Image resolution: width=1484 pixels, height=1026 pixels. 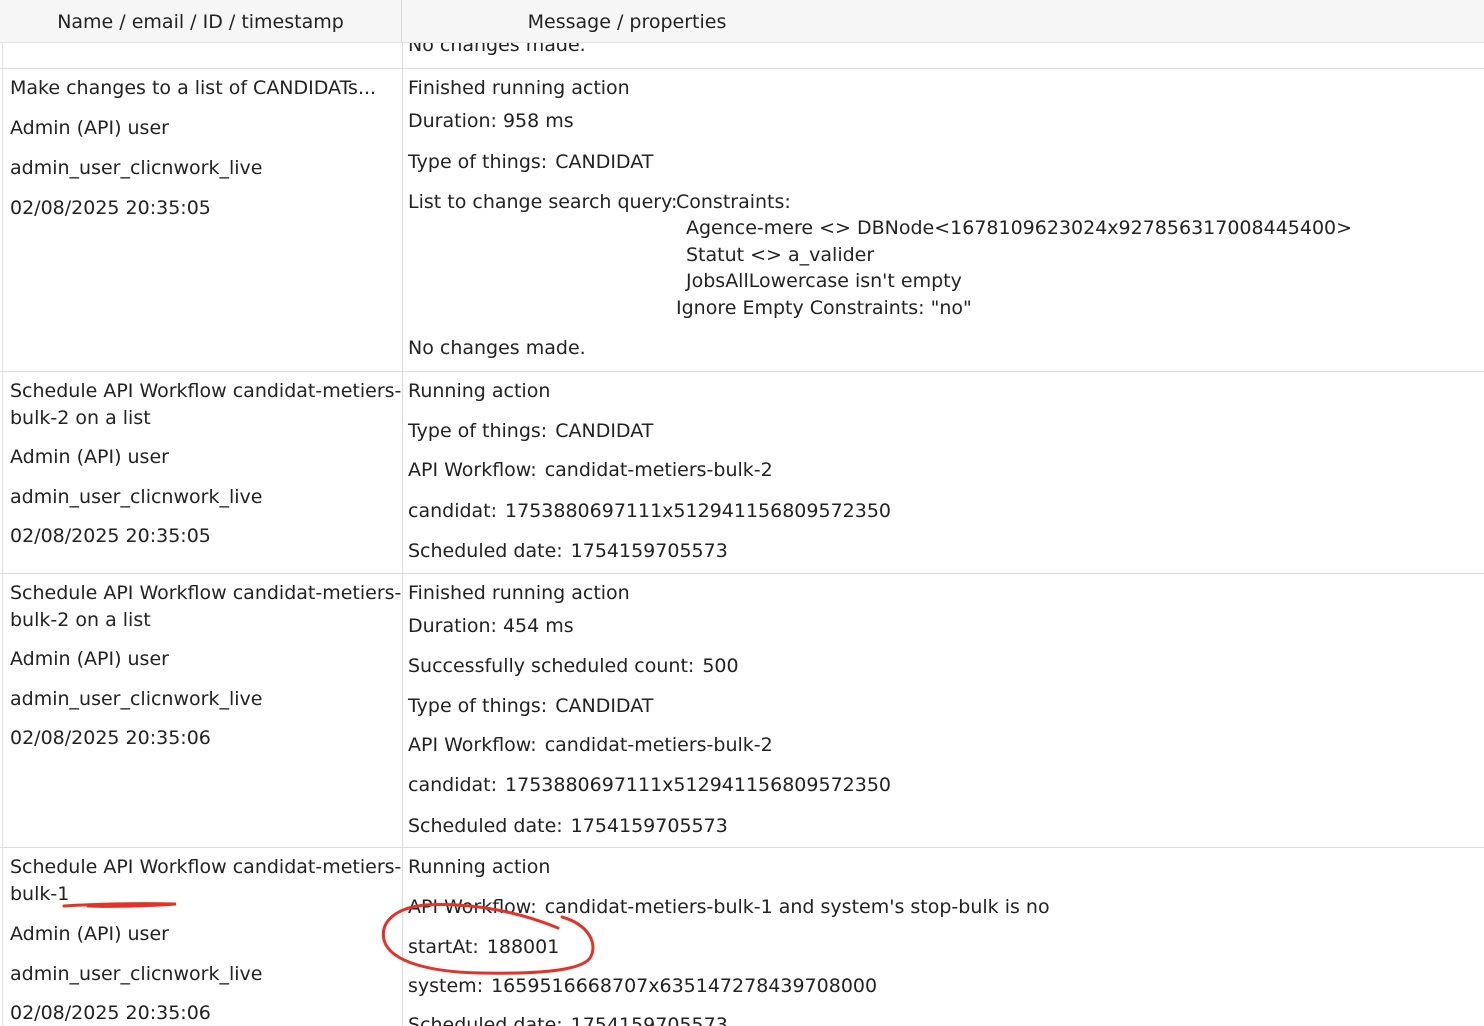 What do you see at coordinates (443, 947) in the screenshot?
I see `property-label: startAt:` at bounding box center [443, 947].